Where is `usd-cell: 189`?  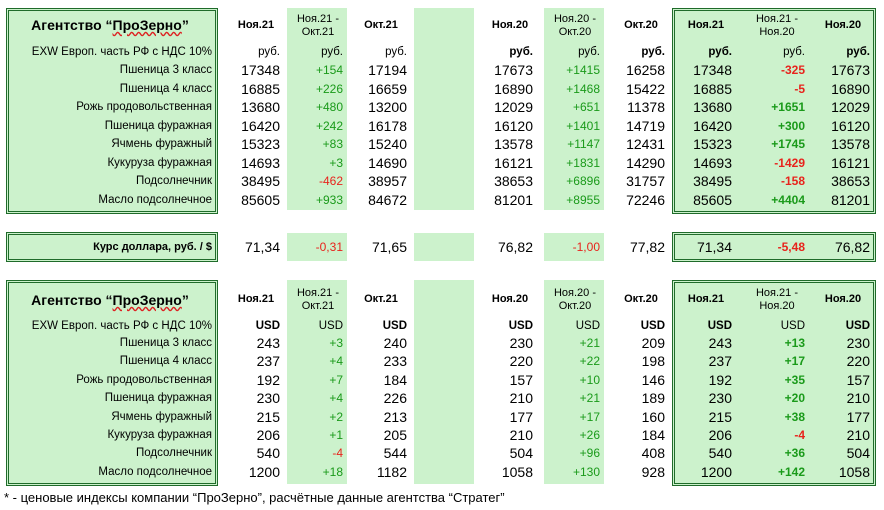 usd-cell: 189 is located at coordinates (653, 398).